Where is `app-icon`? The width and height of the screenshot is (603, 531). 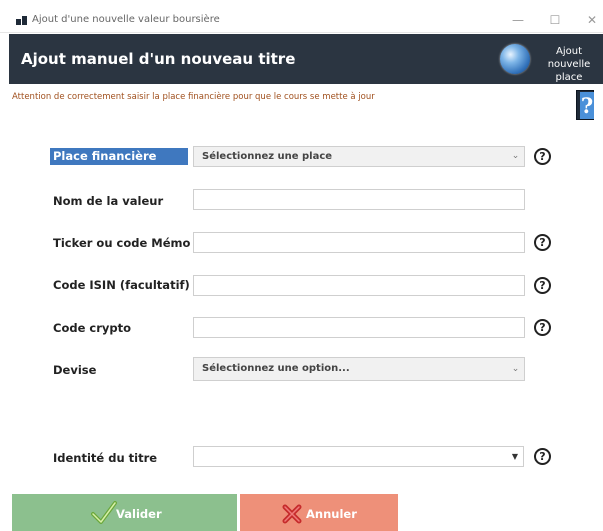 app-icon is located at coordinates (21, 20).